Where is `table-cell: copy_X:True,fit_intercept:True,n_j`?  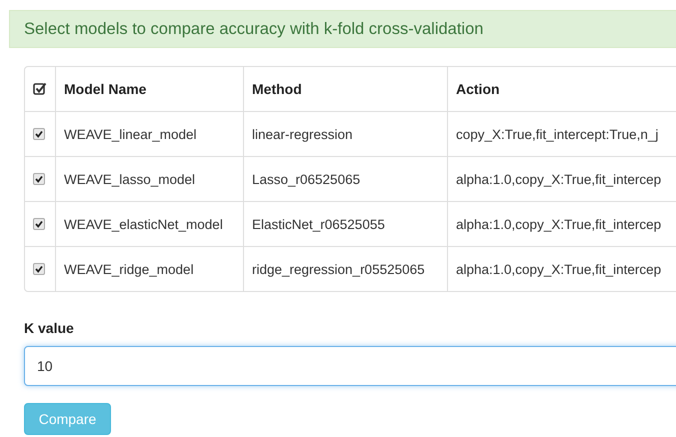
table-cell: copy_X:True,fit_intercept:True,n_j is located at coordinates (557, 134).